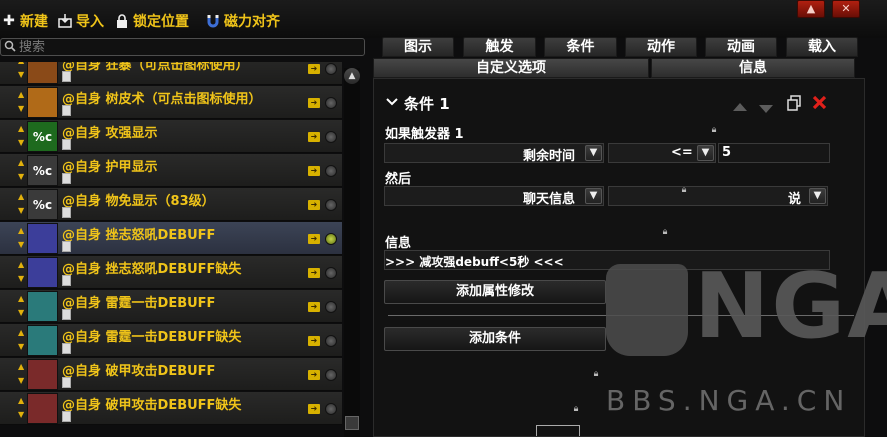 The height and width of the screenshot is (437, 887). Describe the element at coordinates (718, 196) in the screenshot. I see `channel-dropdown: 🔒︎ 说 ▼` at that location.